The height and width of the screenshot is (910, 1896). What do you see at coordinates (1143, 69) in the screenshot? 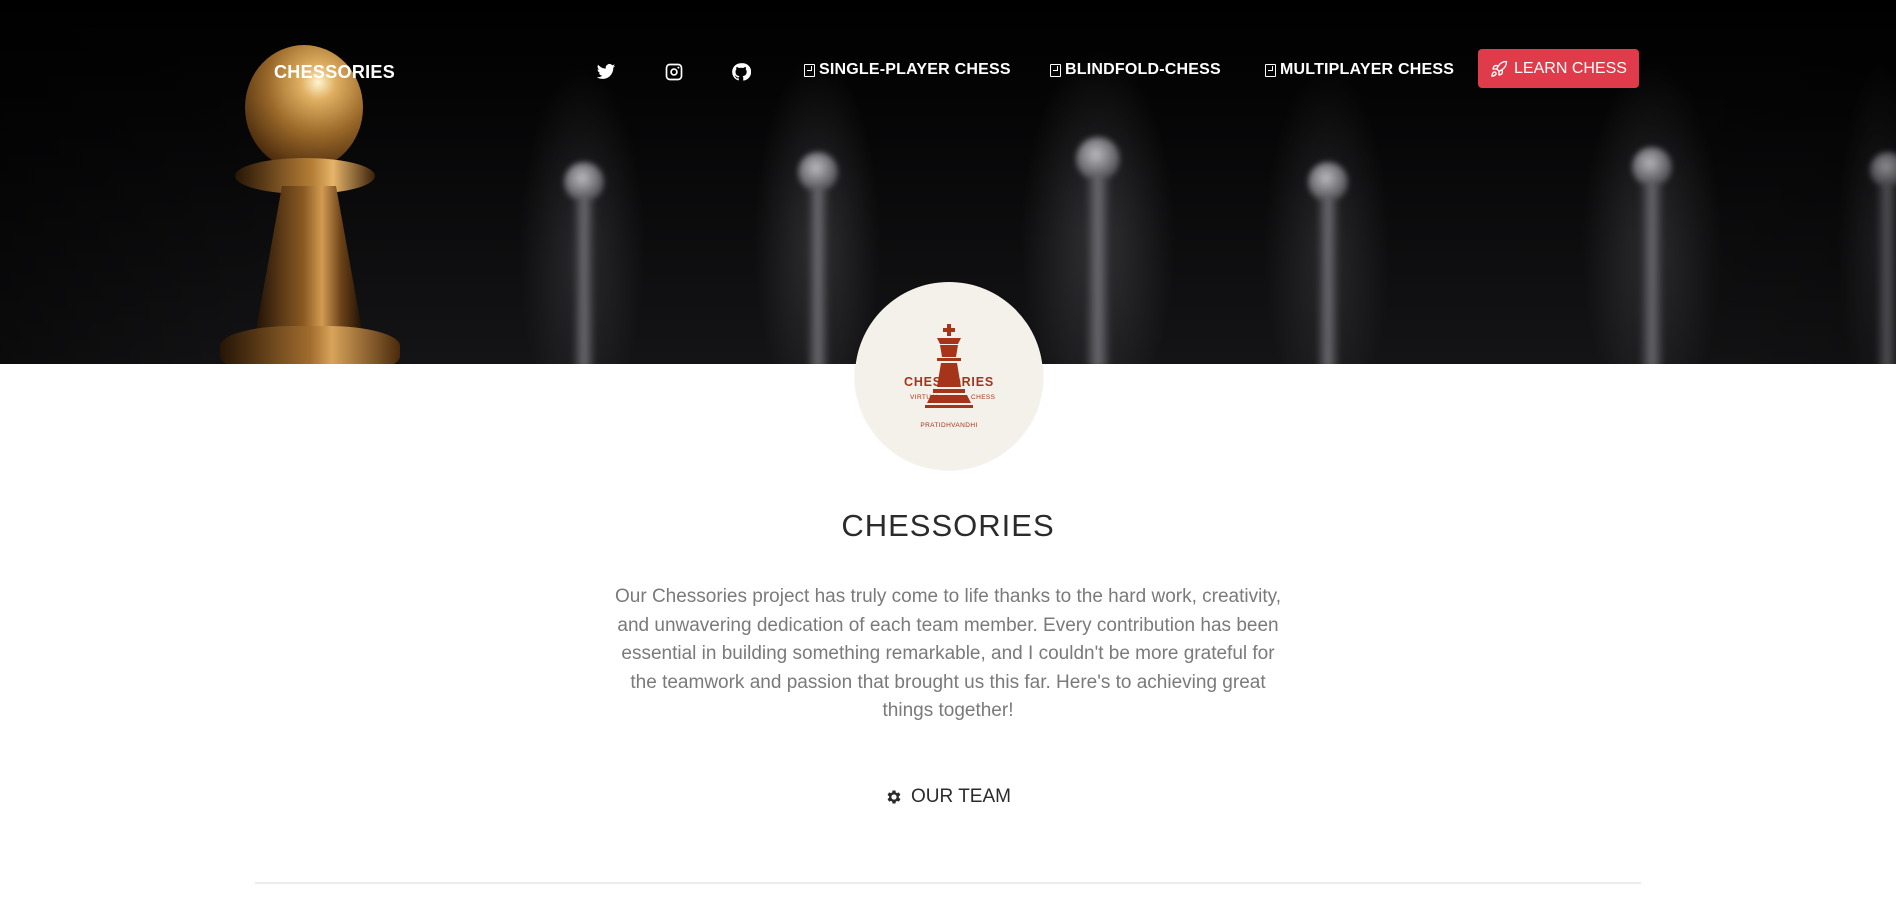
I see `nav-link-label: BLINDFOLD-CHESS` at bounding box center [1143, 69].